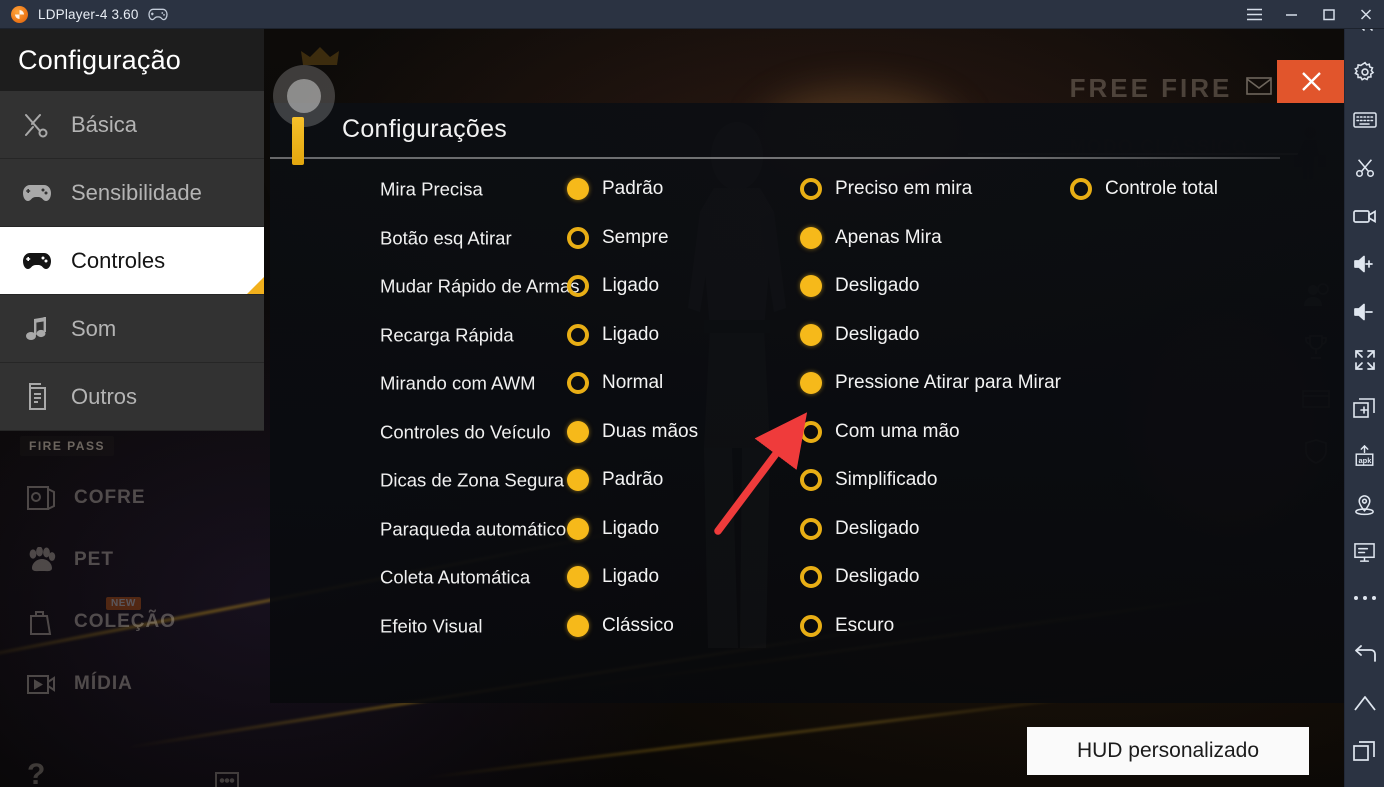  I want to click on volume-up-button, so click(1364, 264).